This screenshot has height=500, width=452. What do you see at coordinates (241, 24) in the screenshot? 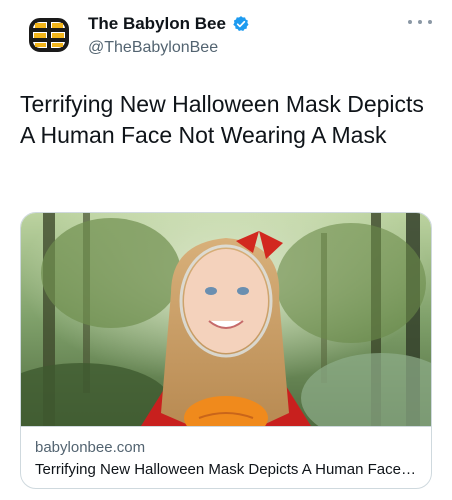
I see `verified-badge-icon` at bounding box center [241, 24].